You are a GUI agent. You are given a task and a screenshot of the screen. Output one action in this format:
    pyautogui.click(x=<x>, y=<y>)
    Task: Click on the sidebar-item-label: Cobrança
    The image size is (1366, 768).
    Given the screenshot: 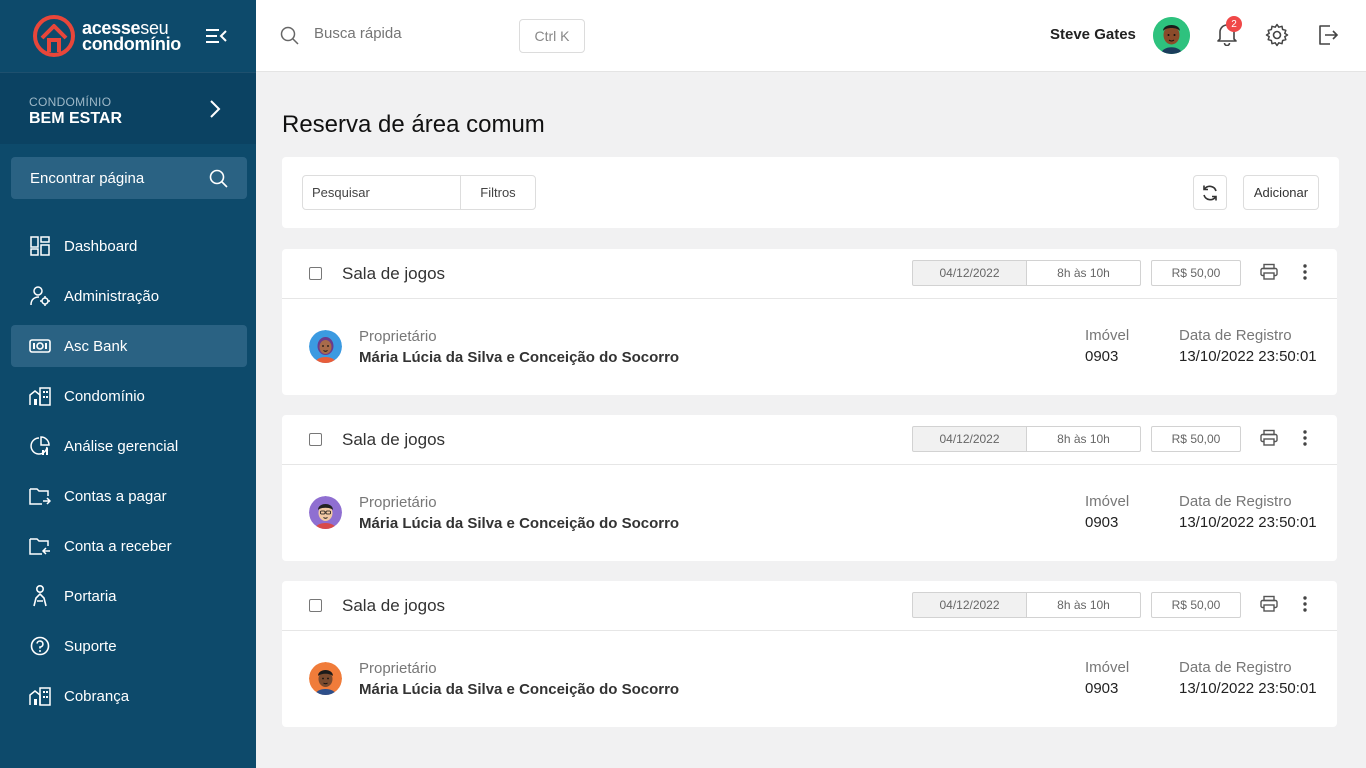 What is the action you would take?
    pyautogui.click(x=97, y=696)
    